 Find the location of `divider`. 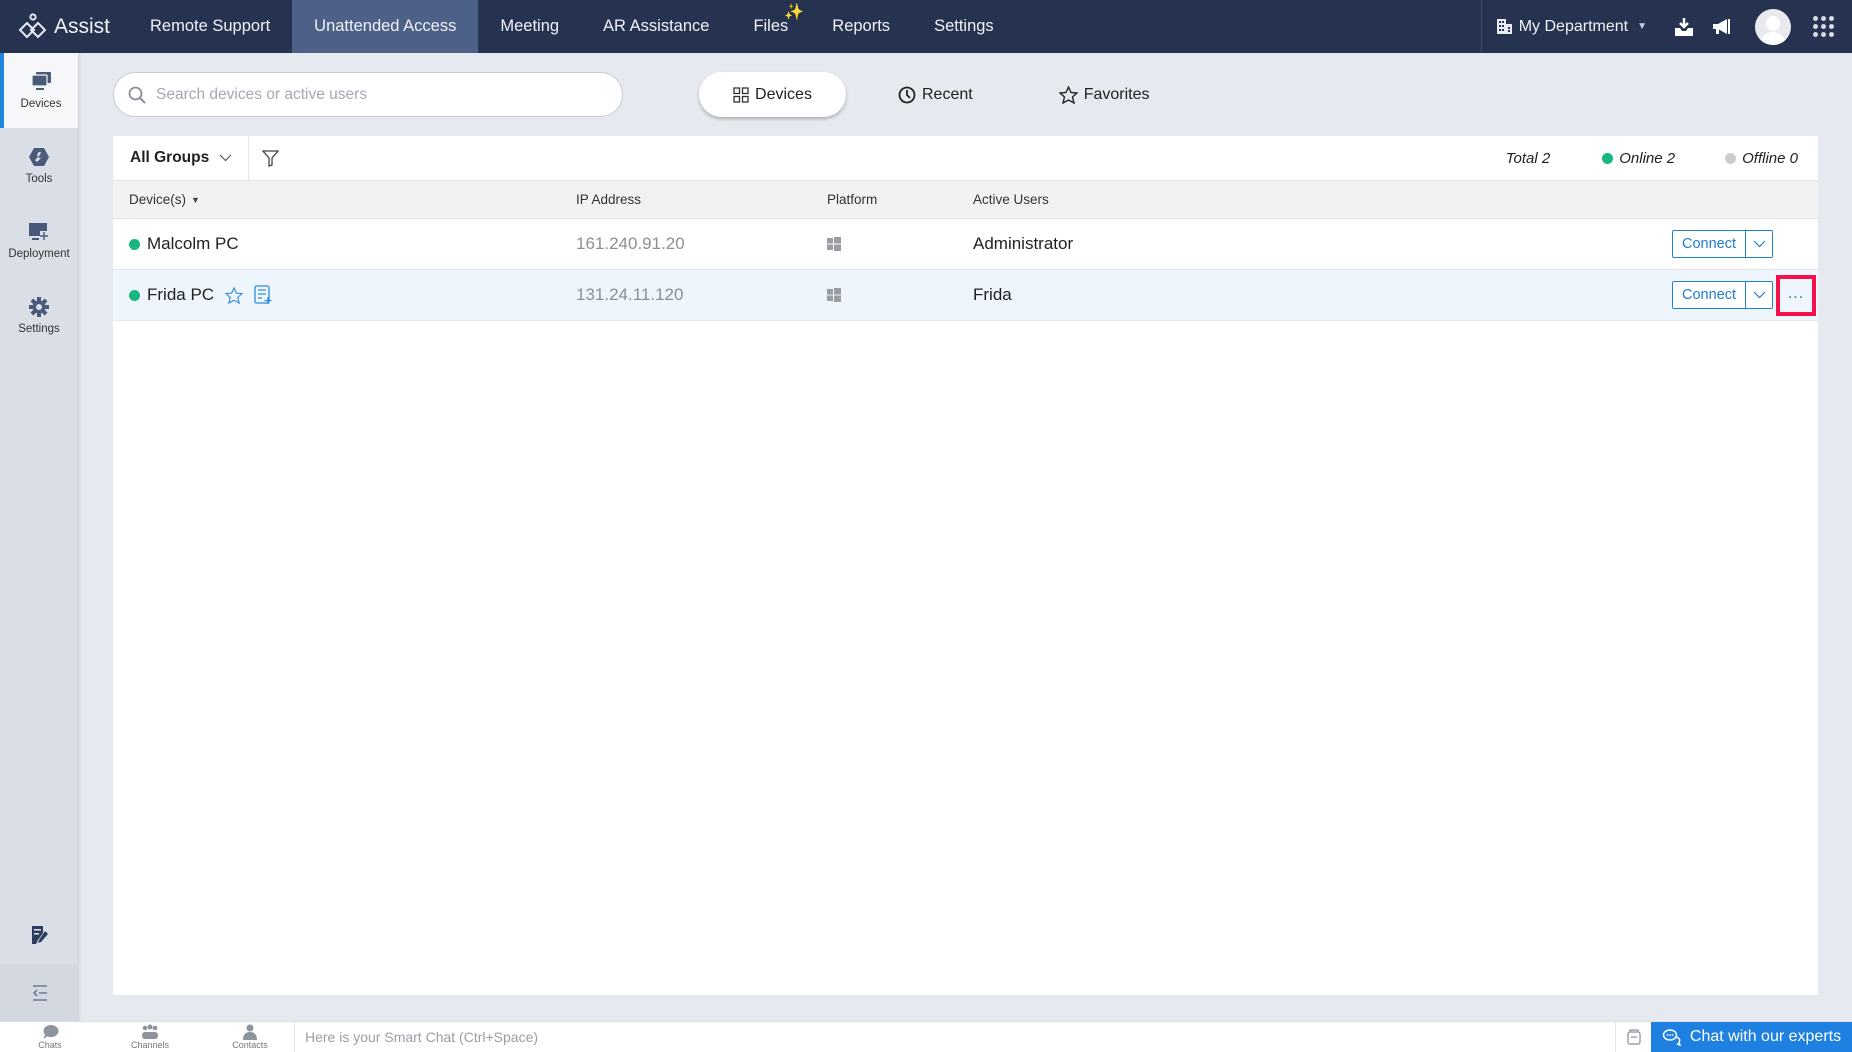

divider is located at coordinates (294, 1036).